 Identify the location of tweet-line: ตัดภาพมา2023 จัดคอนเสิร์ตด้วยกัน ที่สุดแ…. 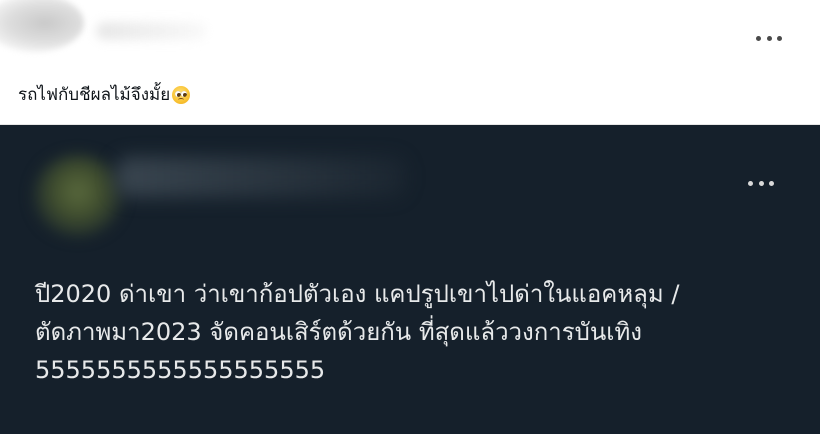
(339, 332).